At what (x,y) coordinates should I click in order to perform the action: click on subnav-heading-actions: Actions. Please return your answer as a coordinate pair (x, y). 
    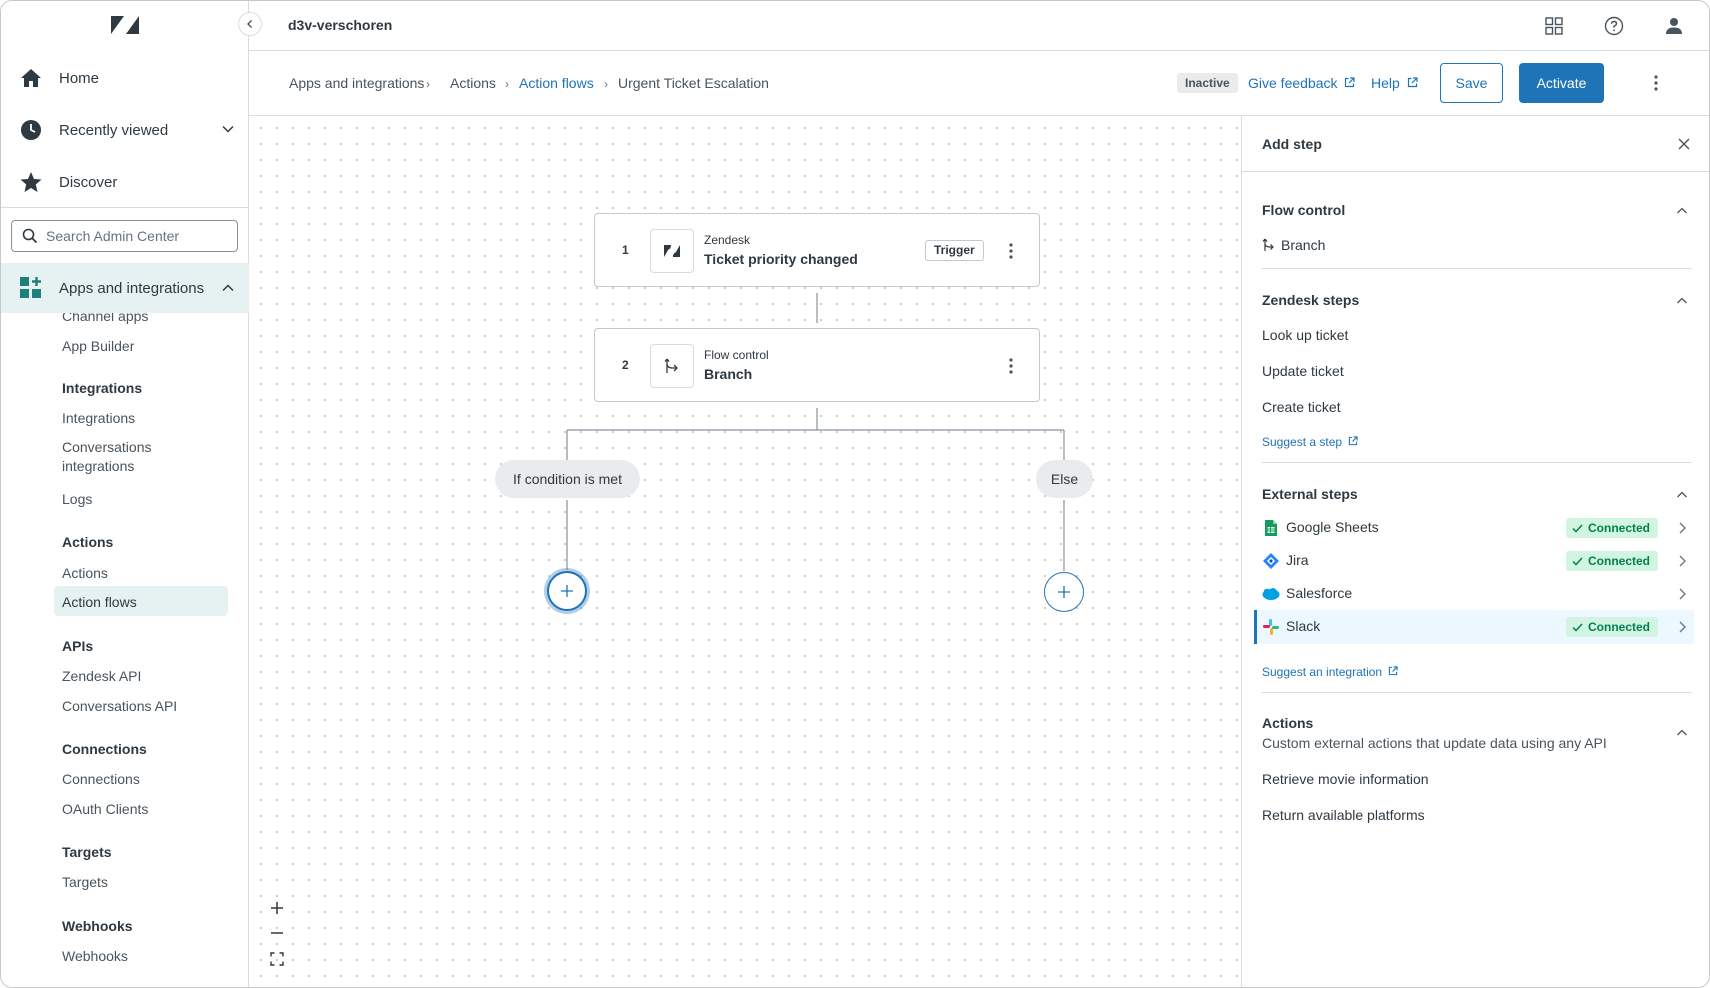
    Looking at the image, I should click on (88, 542).